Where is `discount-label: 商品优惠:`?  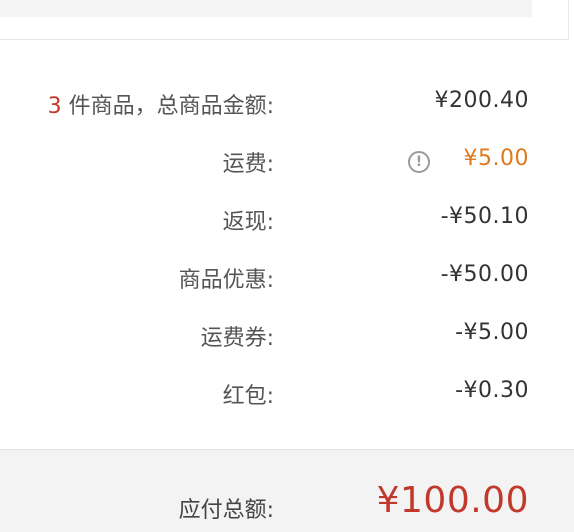 discount-label: 商品优惠: is located at coordinates (226, 280).